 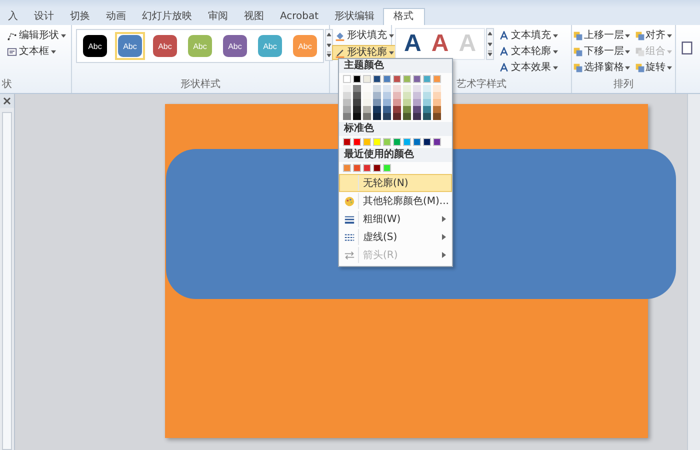 I want to click on group-label: 排列, so click(x=623, y=85).